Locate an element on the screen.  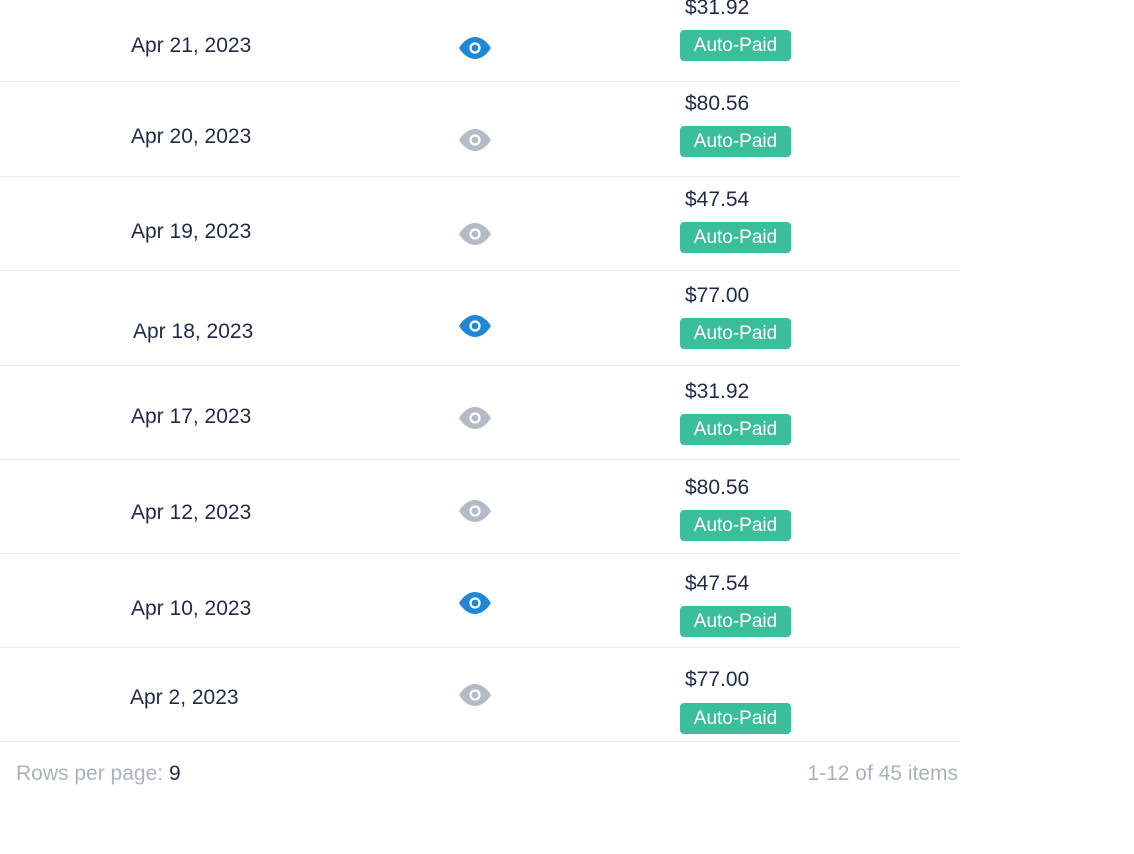
table-row: Apr 17, 2023 $31.92 Auto-Paid is located at coordinates (480, 412).